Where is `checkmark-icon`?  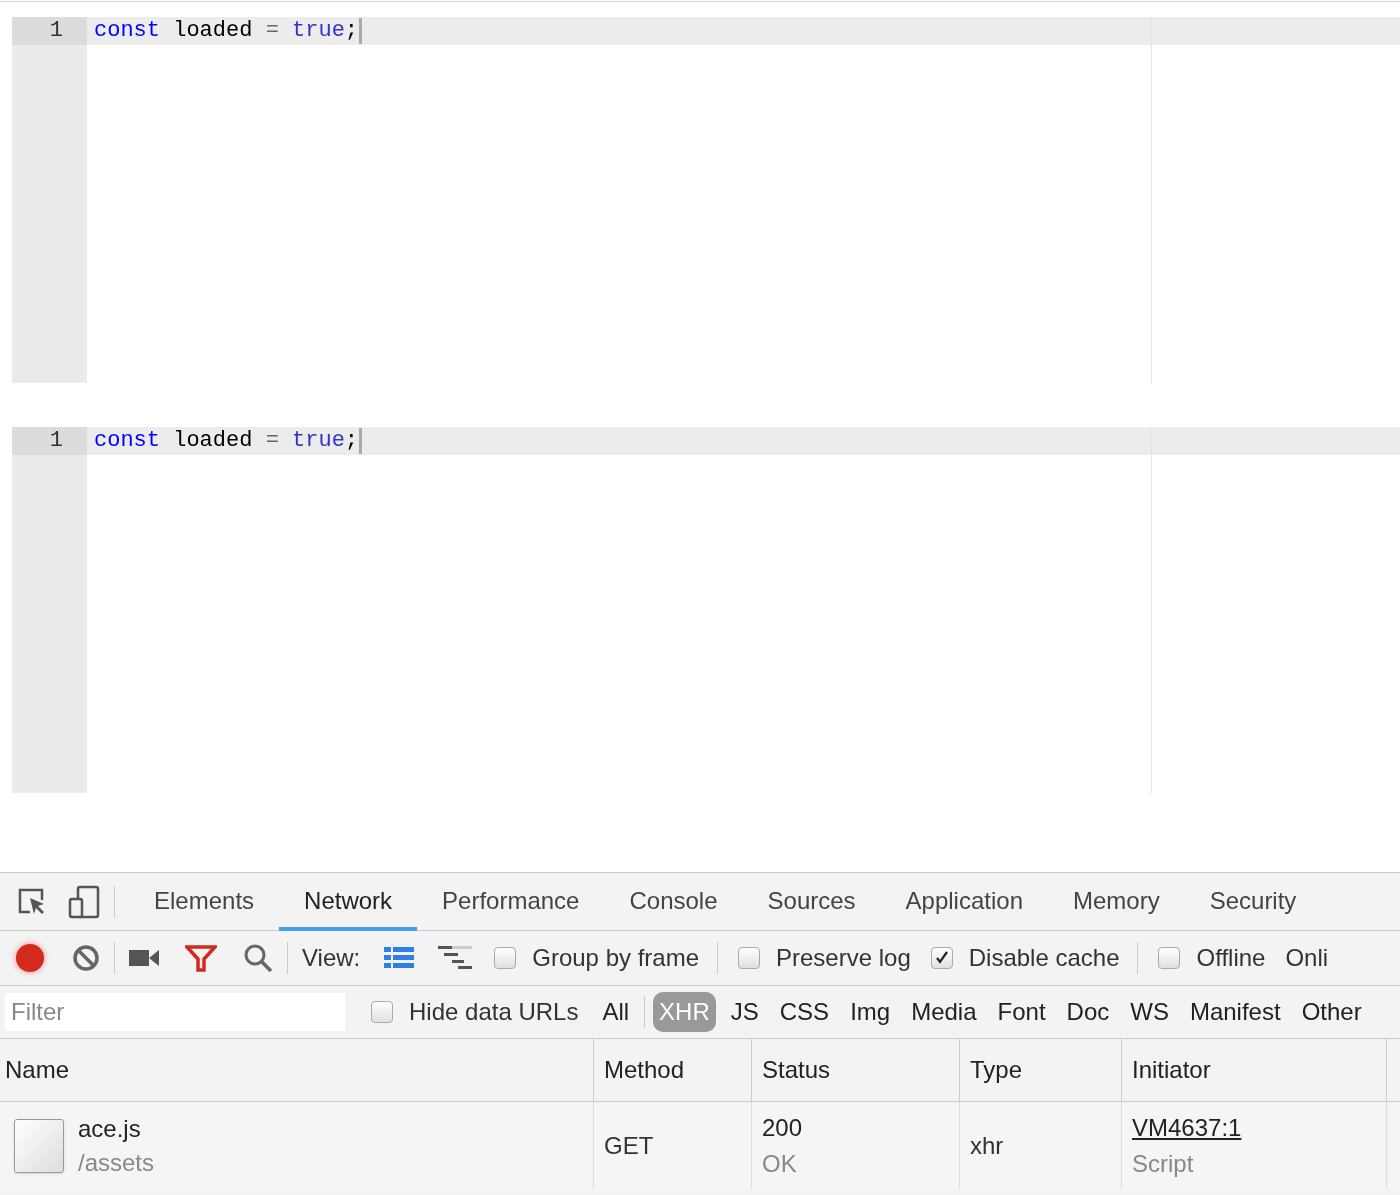
checkmark-icon is located at coordinates (941, 958).